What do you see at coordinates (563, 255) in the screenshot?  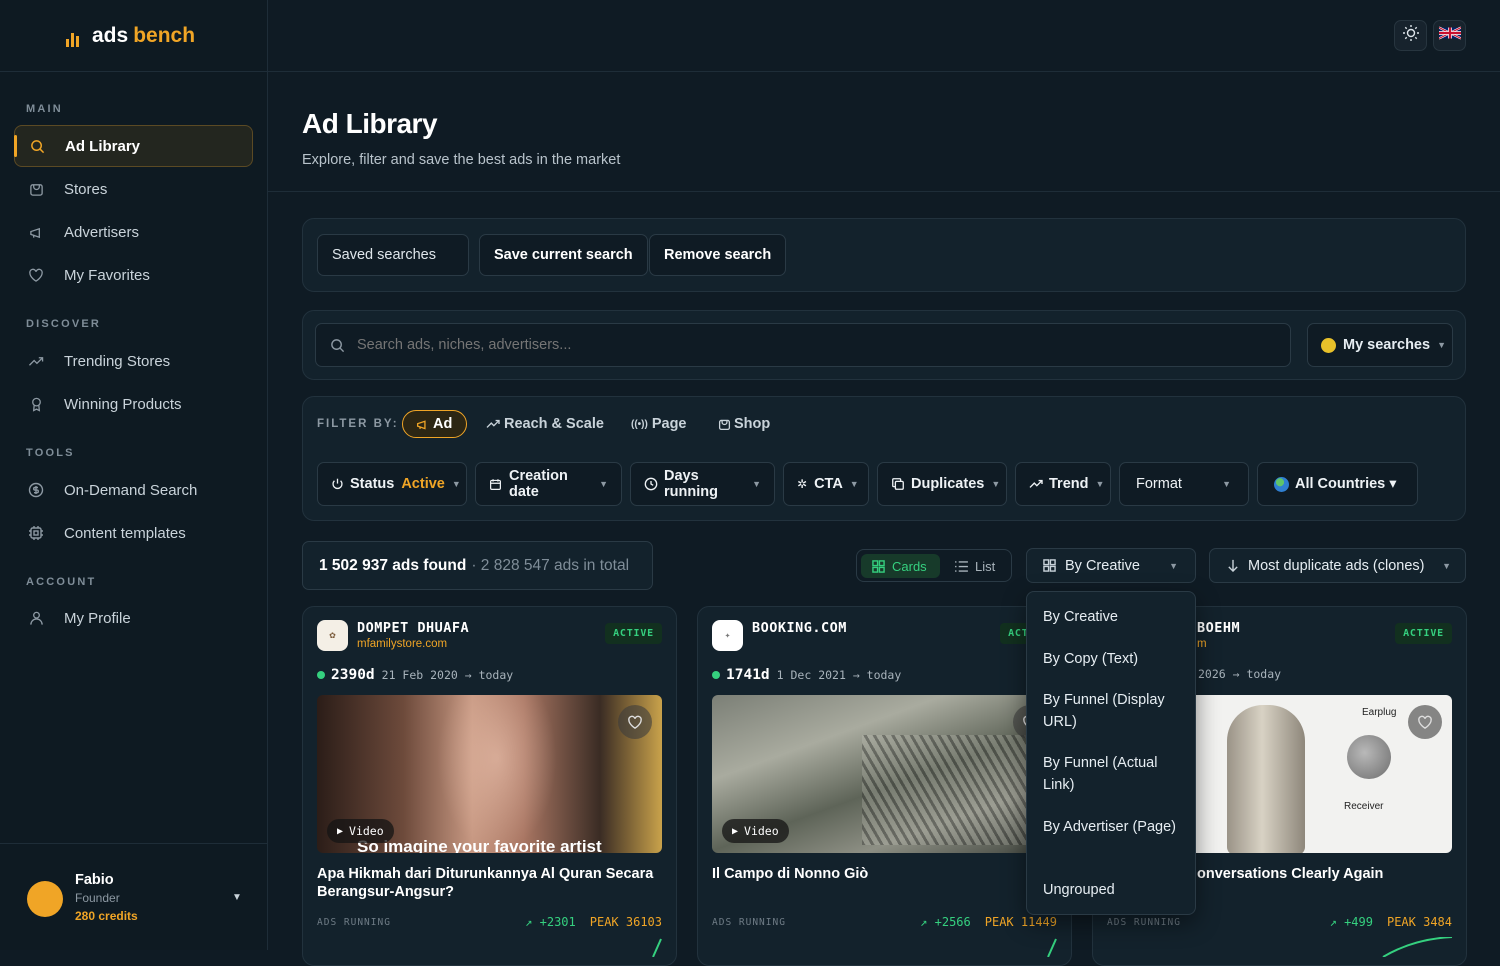 I see `save-current-search-button: Save current search` at bounding box center [563, 255].